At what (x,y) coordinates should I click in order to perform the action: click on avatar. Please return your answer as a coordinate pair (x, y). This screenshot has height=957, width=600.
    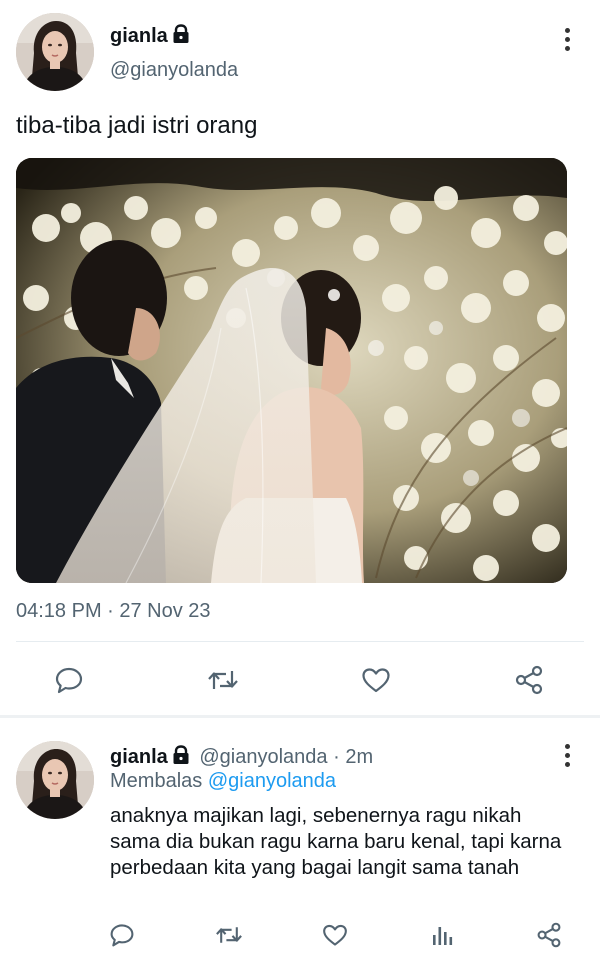
    Looking at the image, I should click on (55, 52).